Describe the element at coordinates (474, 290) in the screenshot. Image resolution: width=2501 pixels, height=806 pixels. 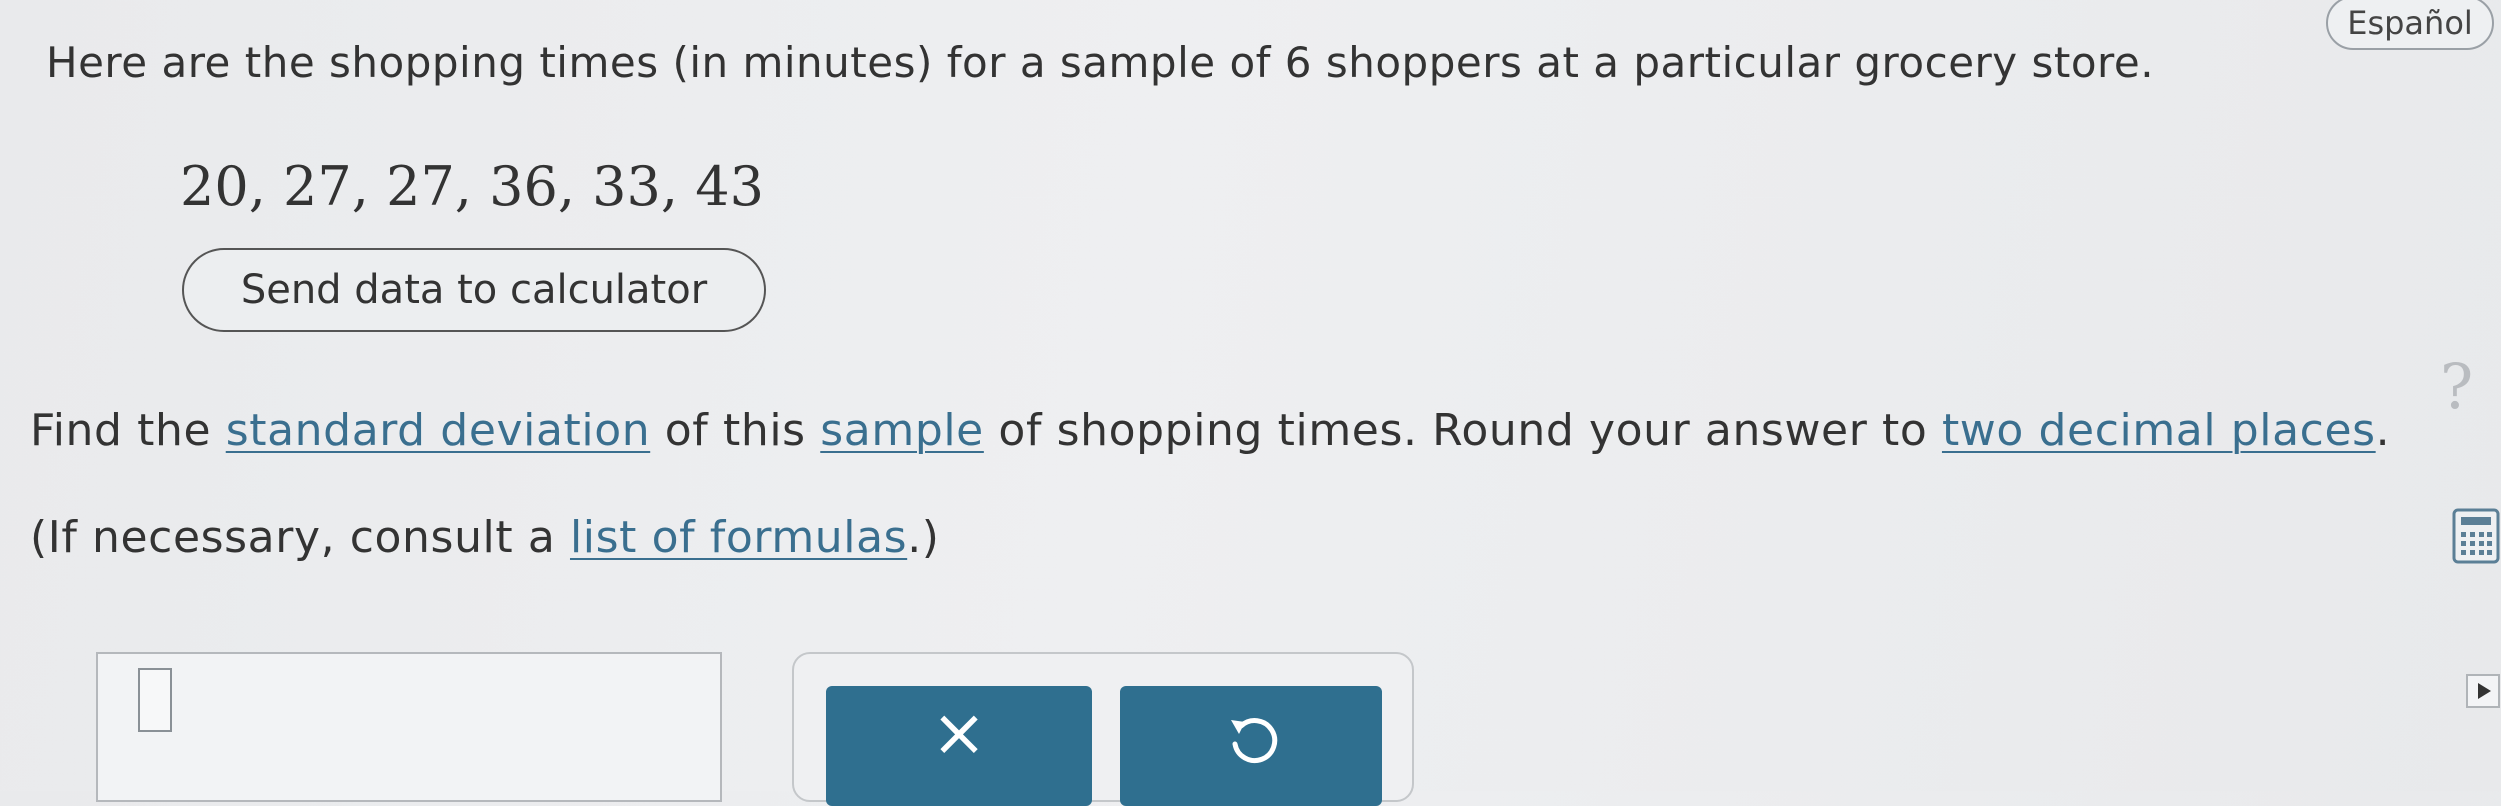
I see `send-data-to-calculator-button: Send data to calculator` at that location.